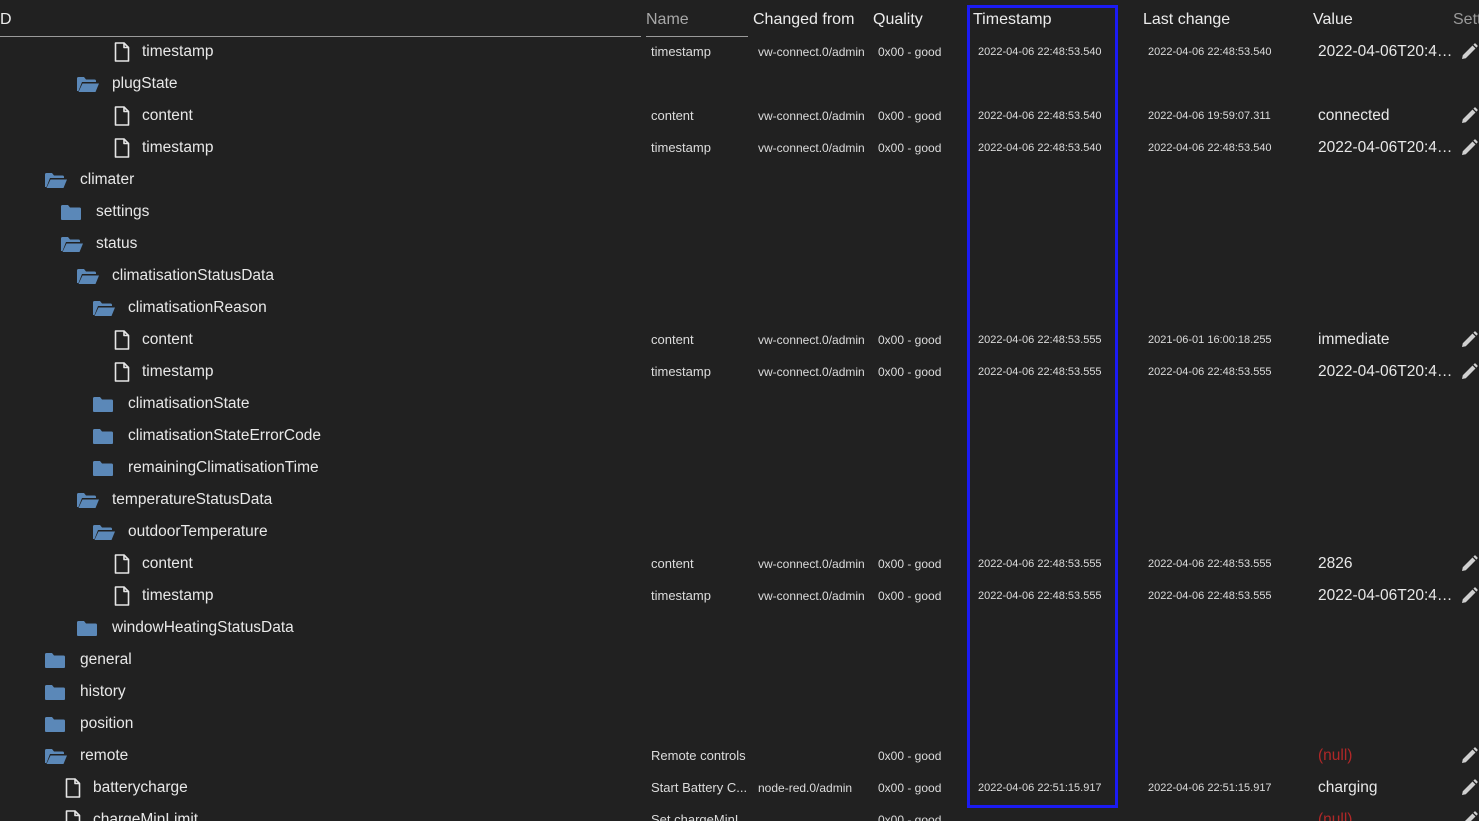  What do you see at coordinates (803, 20) in the screenshot?
I see `column-header-changed-from: Changed from` at bounding box center [803, 20].